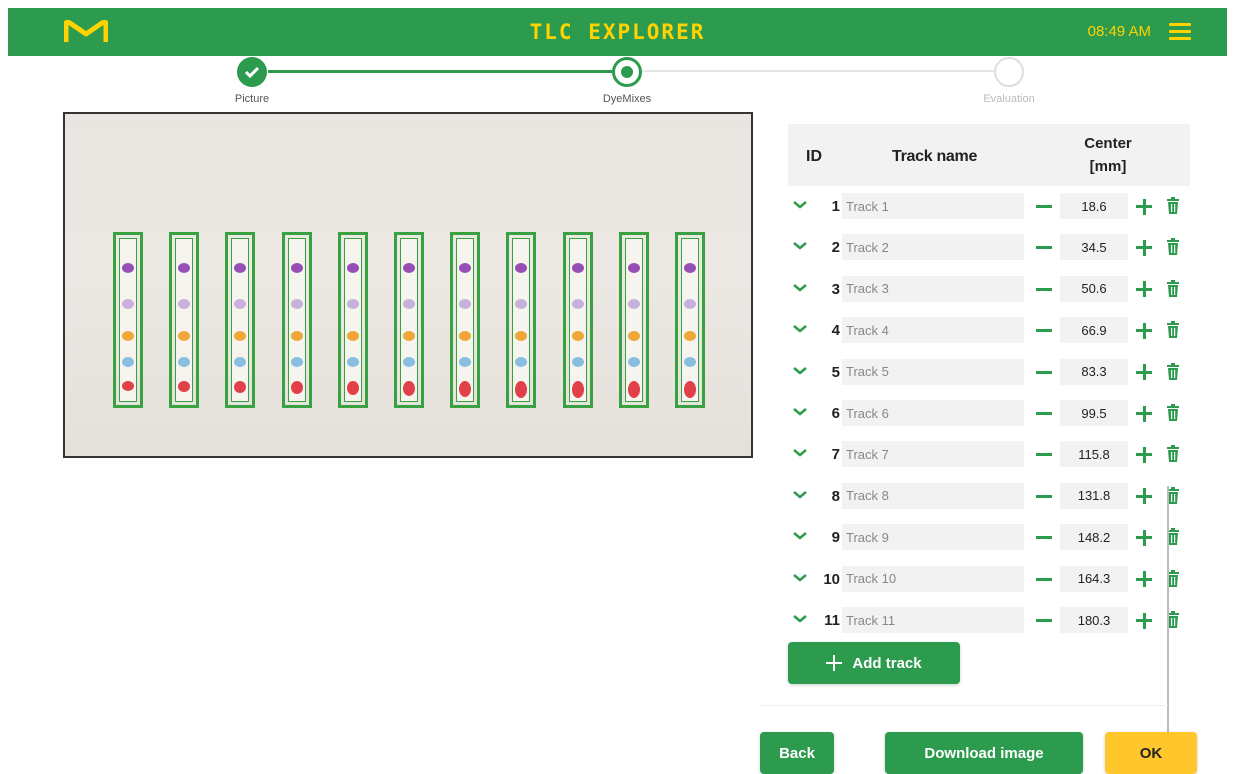 This screenshot has width=1235, height=774. What do you see at coordinates (835, 248) in the screenshot?
I see `track-id: 2` at bounding box center [835, 248].